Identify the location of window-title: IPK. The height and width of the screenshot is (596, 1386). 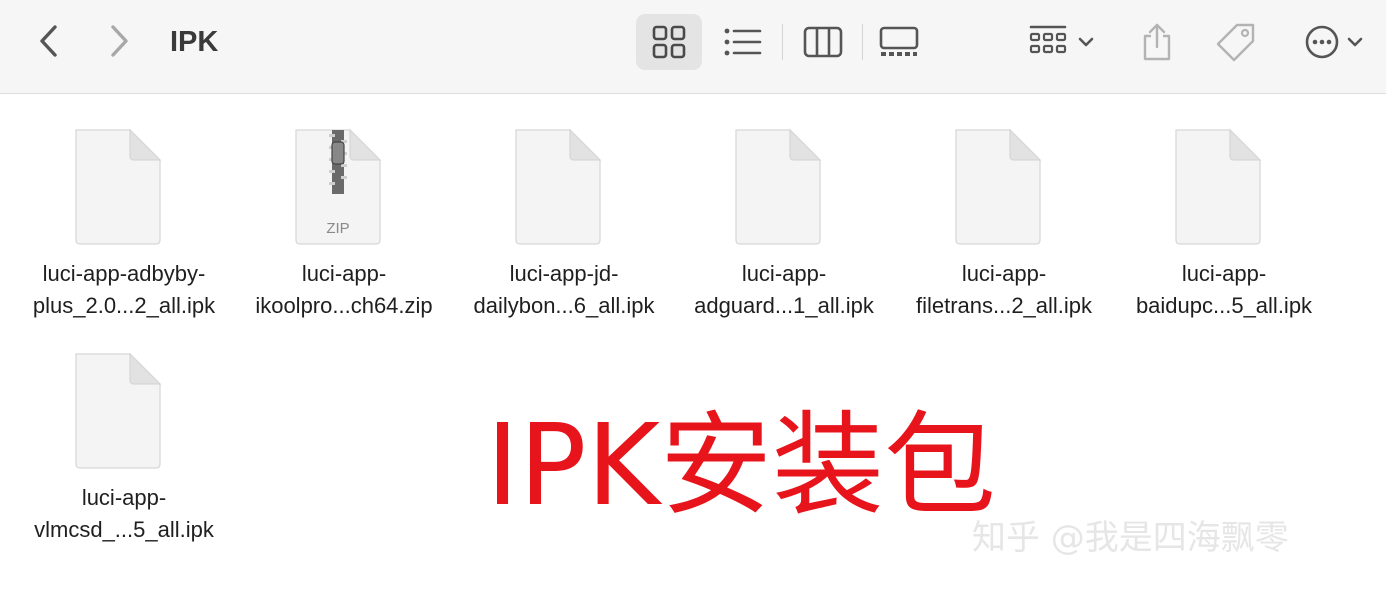
(194, 42).